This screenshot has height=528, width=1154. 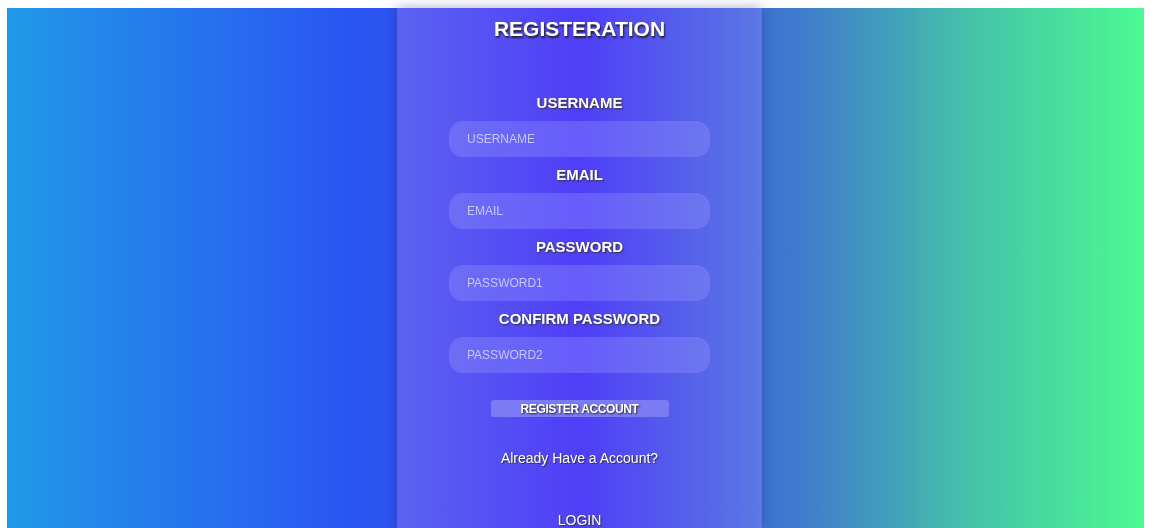 I want to click on account-prompt: Already Have a Account?, so click(x=579, y=458).